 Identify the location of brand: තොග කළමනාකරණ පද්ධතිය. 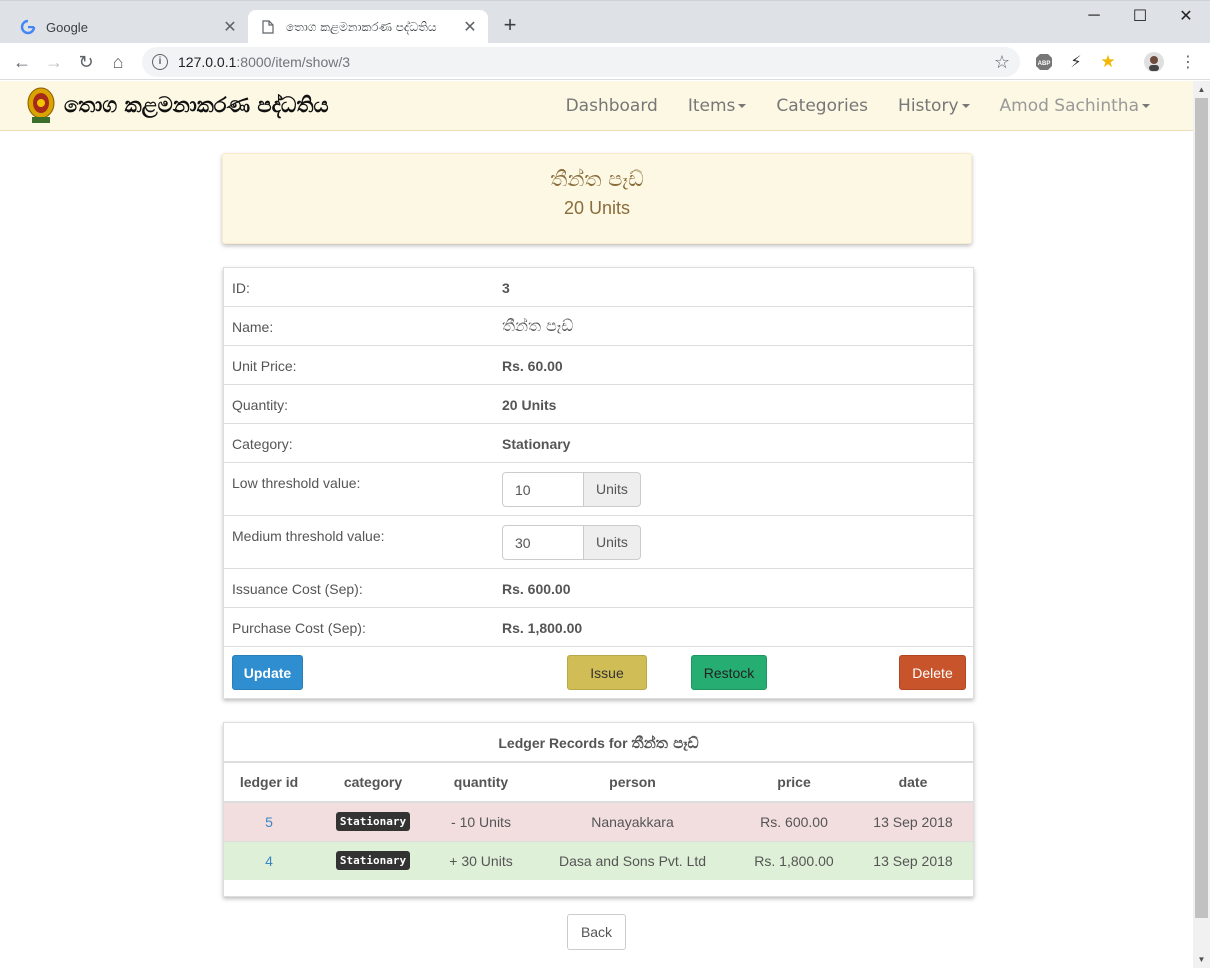
(177, 105).